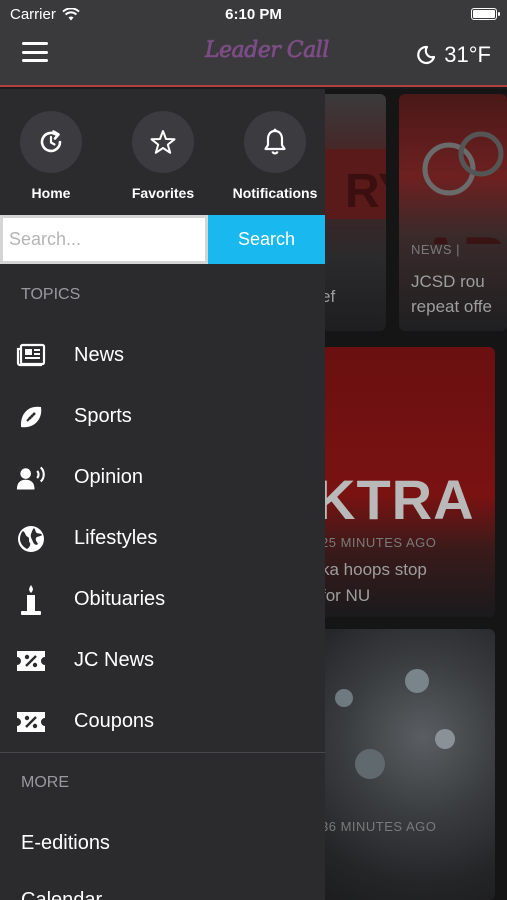 Image resolution: width=507 pixels, height=900 pixels. What do you see at coordinates (31, 356) in the screenshot?
I see `newspaper-icon` at bounding box center [31, 356].